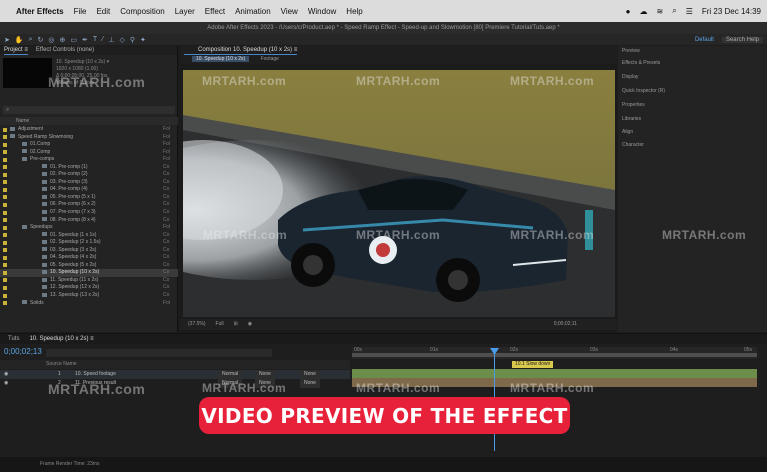 The image size is (767, 472). I want to click on project-item: Speedups Fol, so click(89, 228).